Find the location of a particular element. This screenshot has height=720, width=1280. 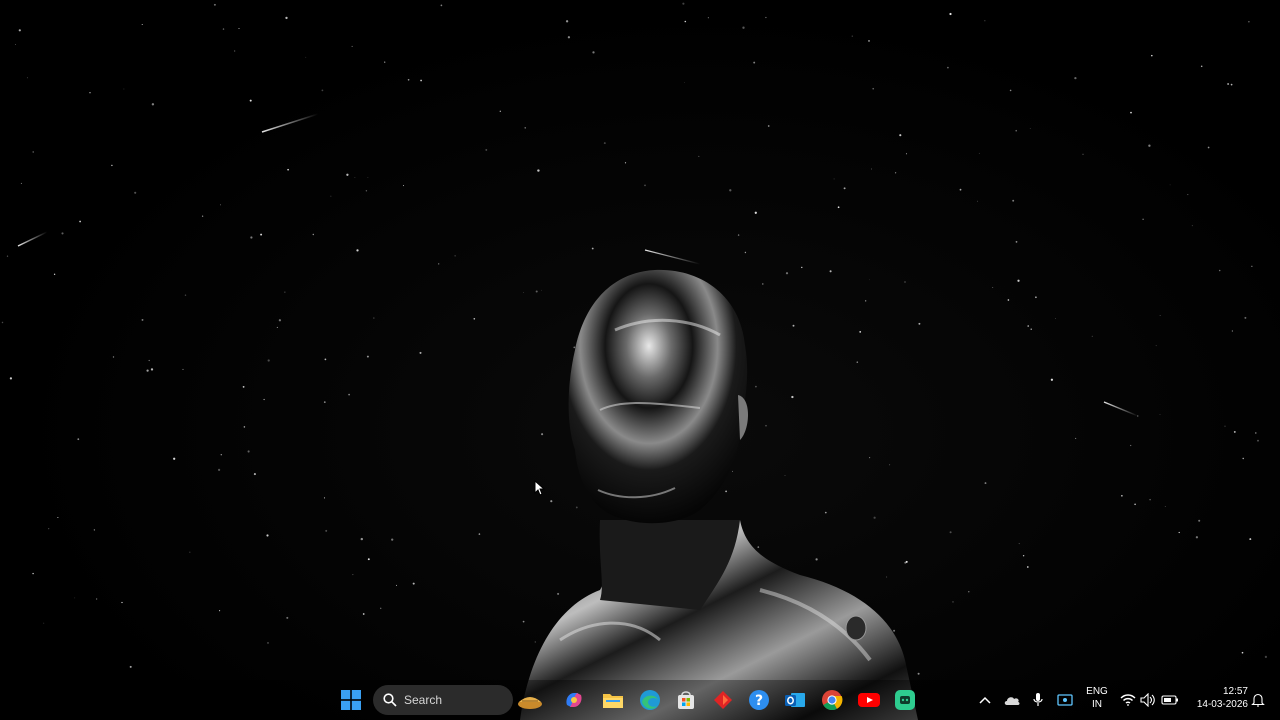

red-app-button is located at coordinates (723, 700).